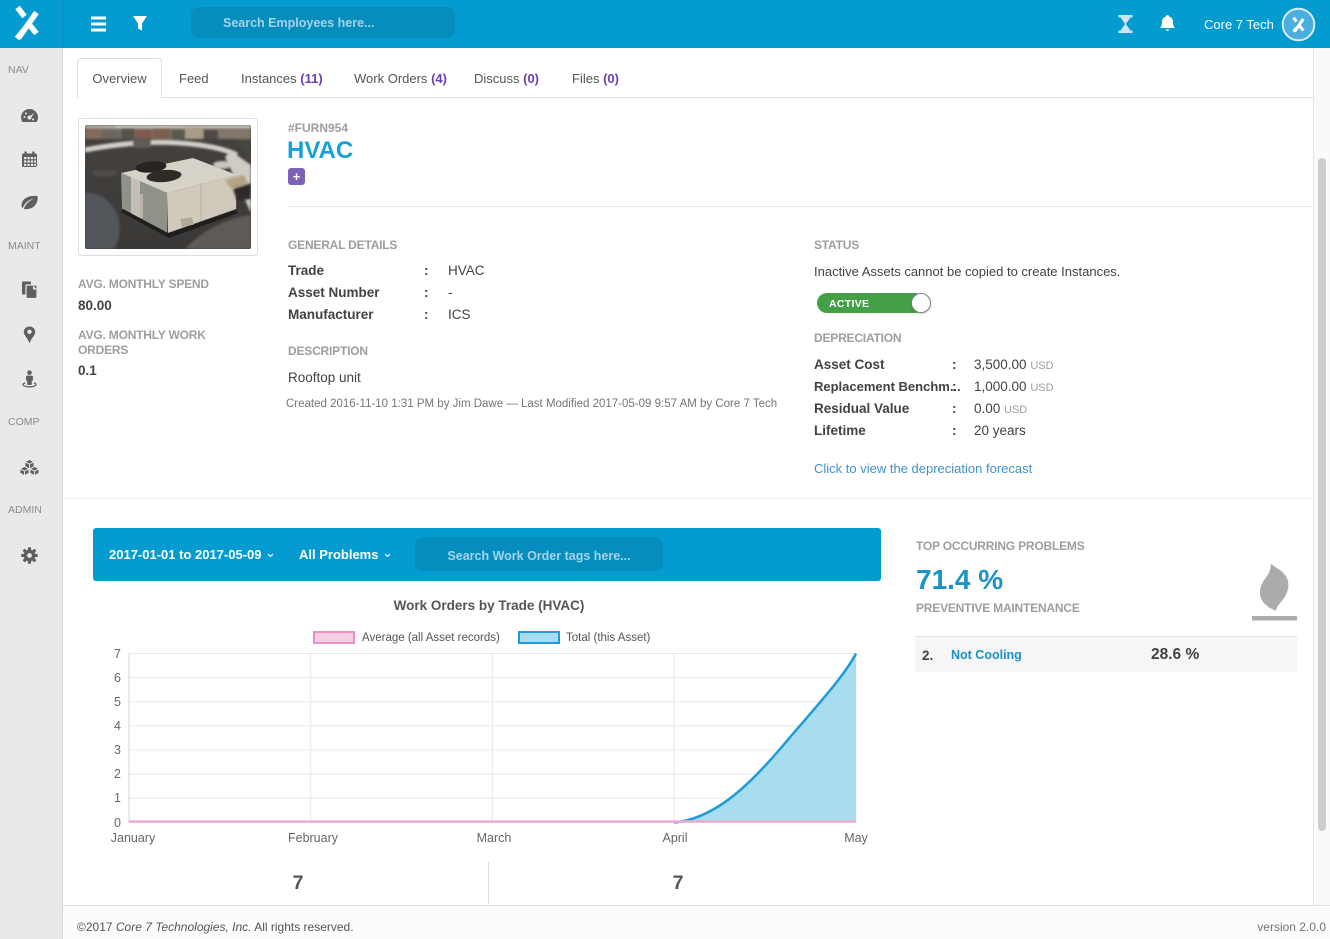 The image size is (1330, 939). Describe the element at coordinates (674, 838) in the screenshot. I see `svg-text: April` at that location.